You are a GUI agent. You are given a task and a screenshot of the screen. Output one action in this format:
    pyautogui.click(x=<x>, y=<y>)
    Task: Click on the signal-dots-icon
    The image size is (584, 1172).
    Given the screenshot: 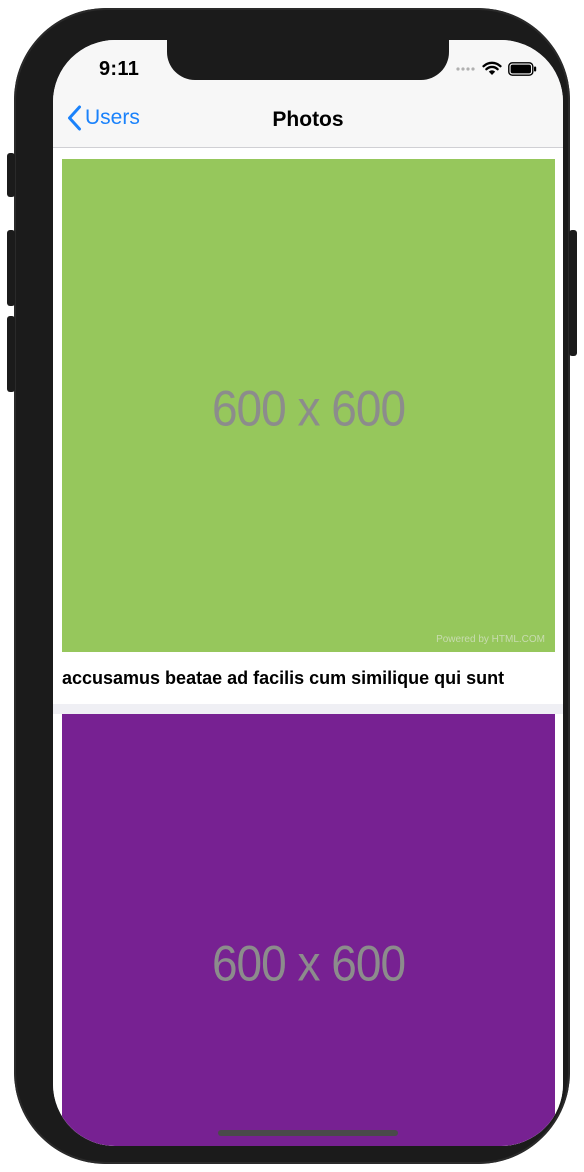 What is the action you would take?
    pyautogui.click(x=465, y=68)
    